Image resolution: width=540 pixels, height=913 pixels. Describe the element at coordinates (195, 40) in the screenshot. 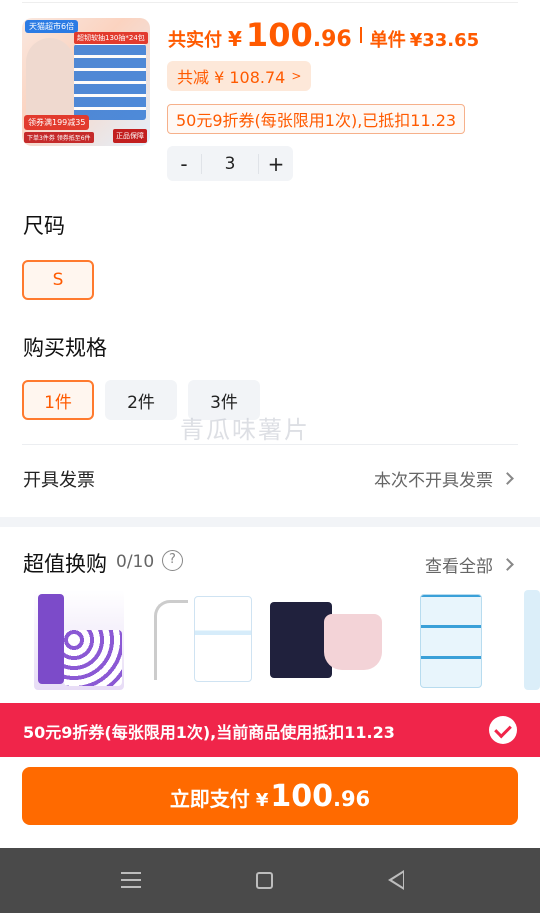

I see `total-label: 共实付` at that location.